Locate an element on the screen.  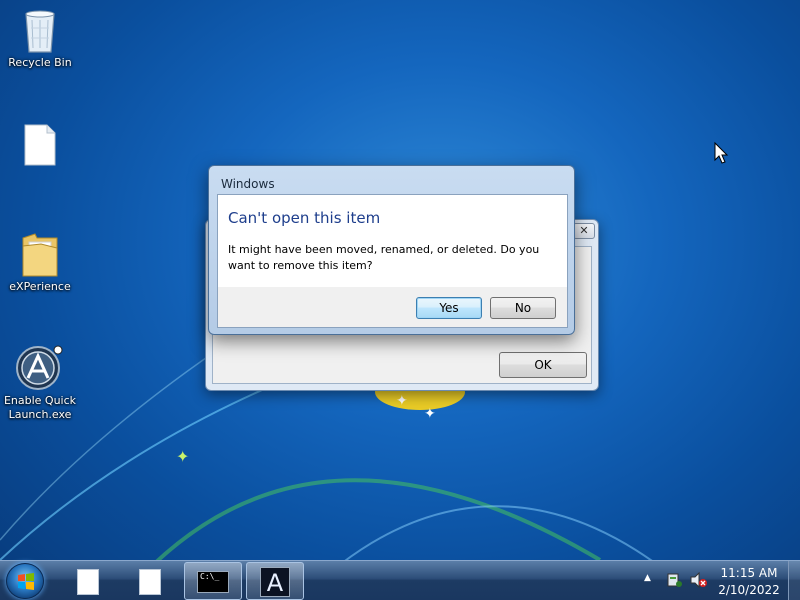
no-button: No is located at coordinates (523, 308).